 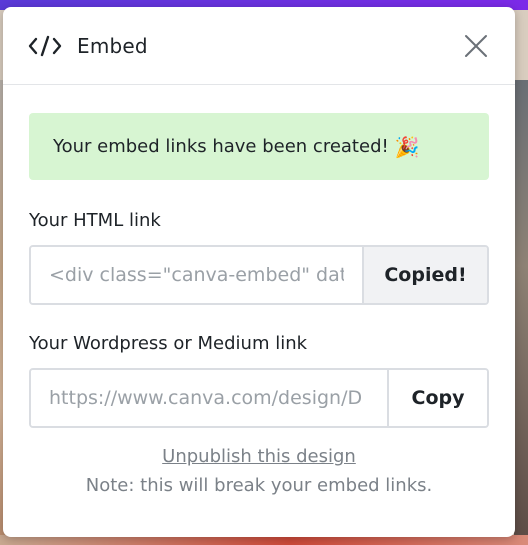 What do you see at coordinates (521, 312) in the screenshot?
I see `background-canvas-right` at bounding box center [521, 312].